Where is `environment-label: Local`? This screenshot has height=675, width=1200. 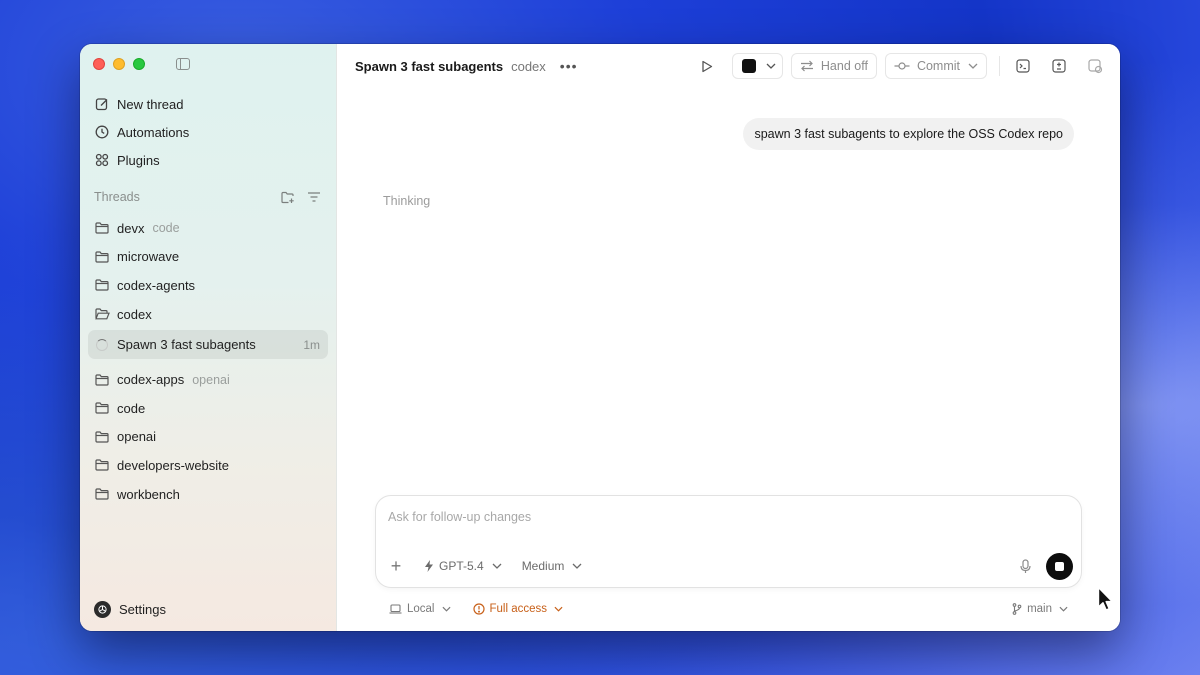
environment-label: Local is located at coordinates (421, 609).